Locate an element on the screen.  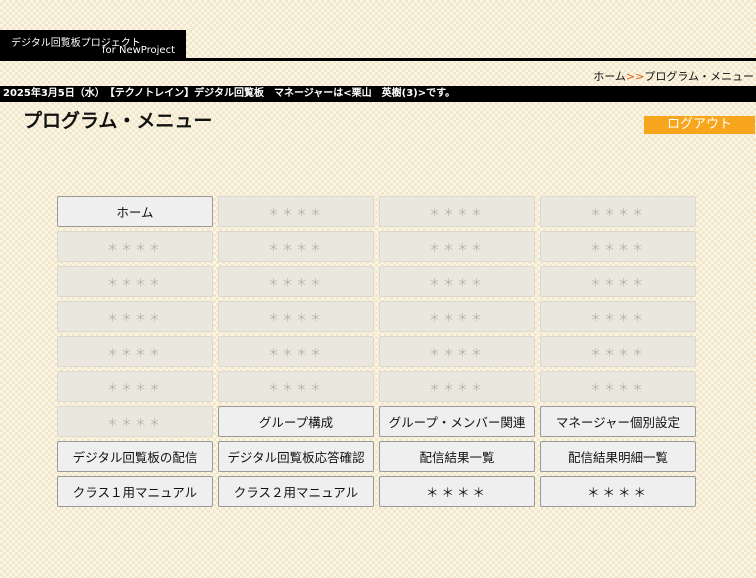
logo-subtitle: for NewProject is located at coordinates (138, 50).